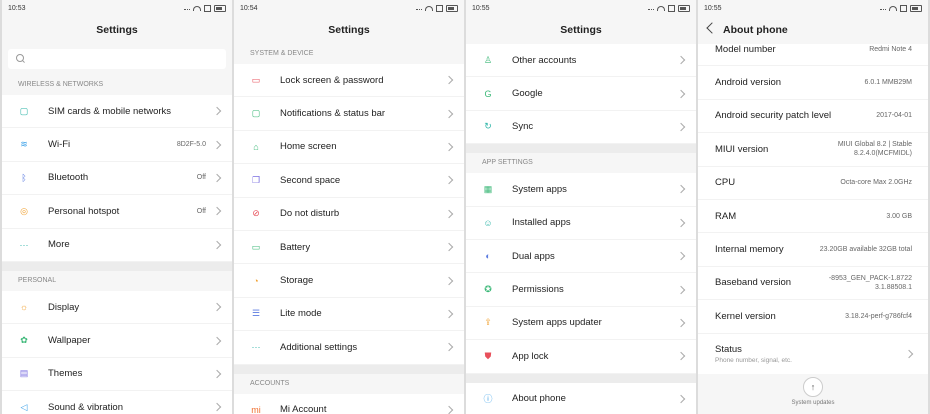  I want to click on wallpaper-icon: ✿, so click(24, 340).